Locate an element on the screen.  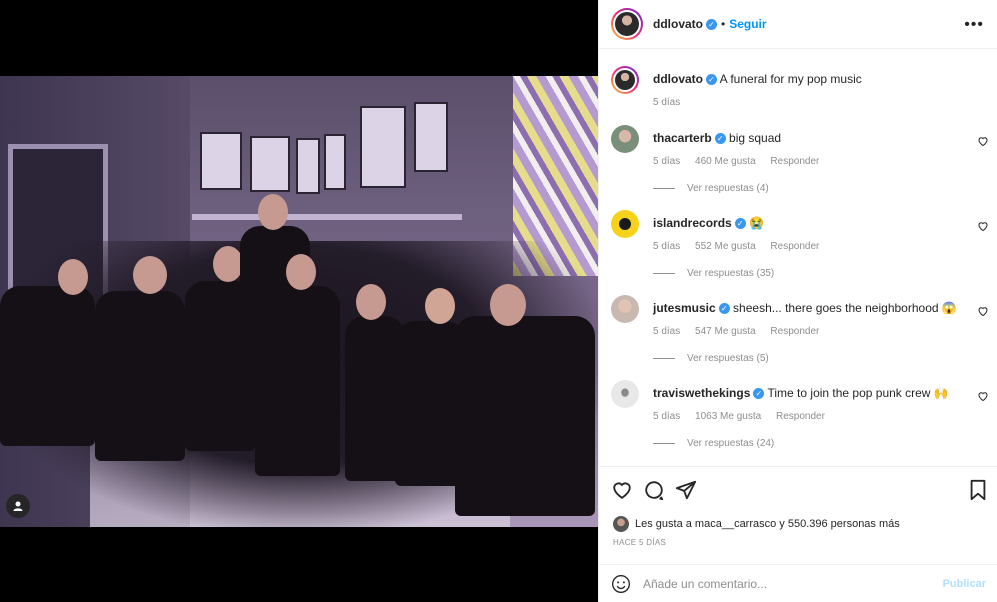
heart-icon is located at coordinates (622, 490).